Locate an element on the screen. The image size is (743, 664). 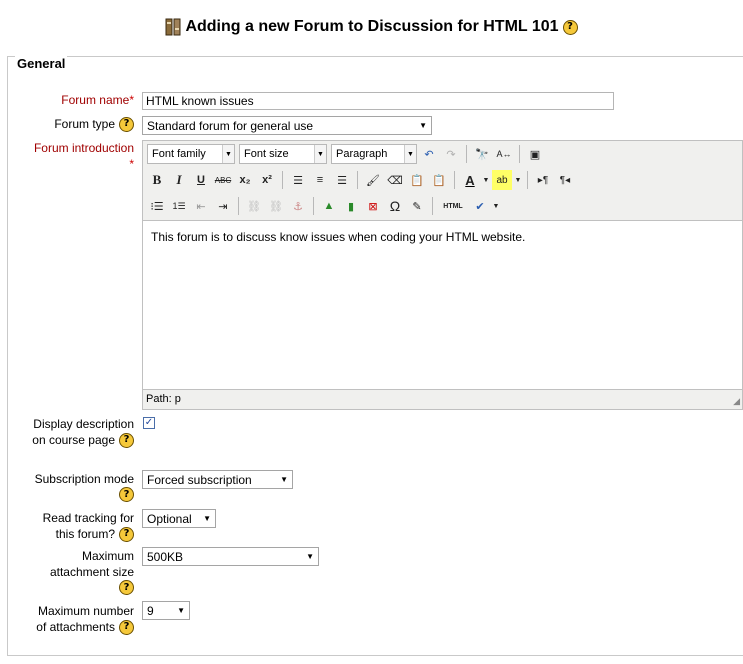
link-icon: ⛓ is located at coordinates (254, 206).